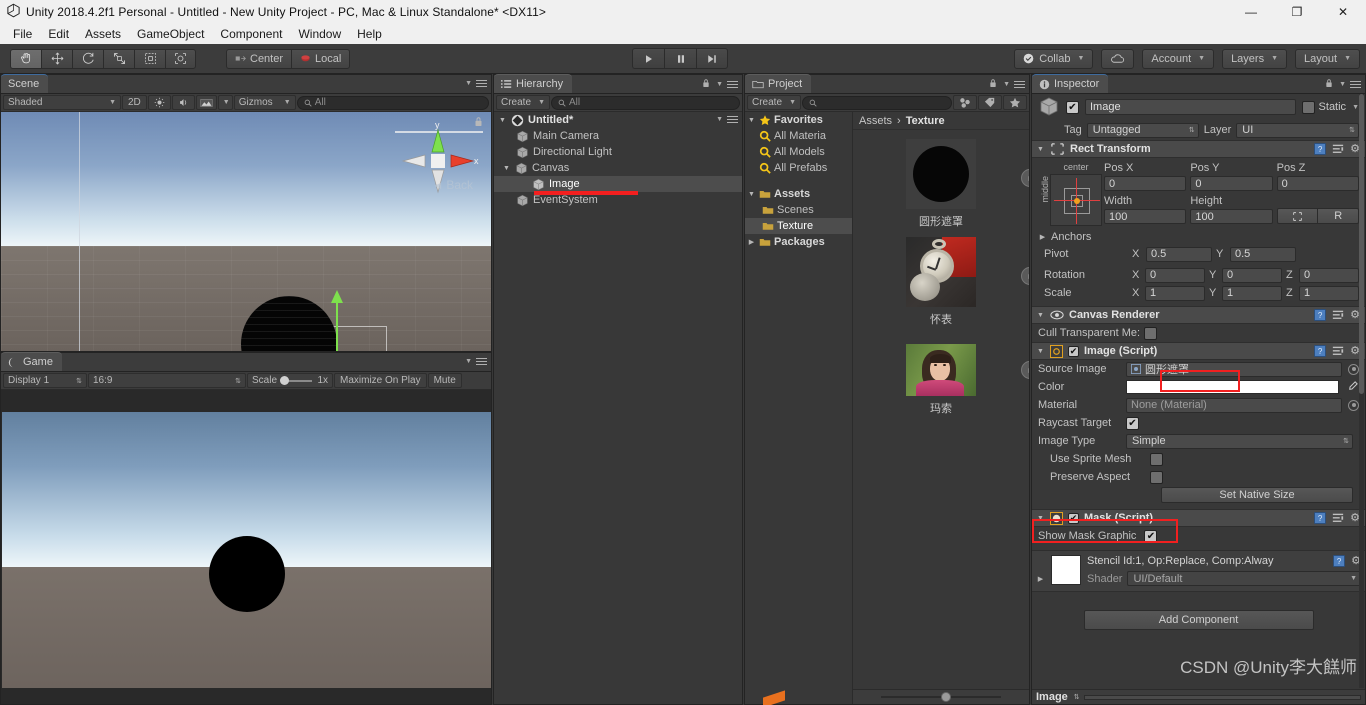 This screenshot has height=705, width=1366. What do you see at coordinates (1338, 351) in the screenshot?
I see `preset-icon` at bounding box center [1338, 351].